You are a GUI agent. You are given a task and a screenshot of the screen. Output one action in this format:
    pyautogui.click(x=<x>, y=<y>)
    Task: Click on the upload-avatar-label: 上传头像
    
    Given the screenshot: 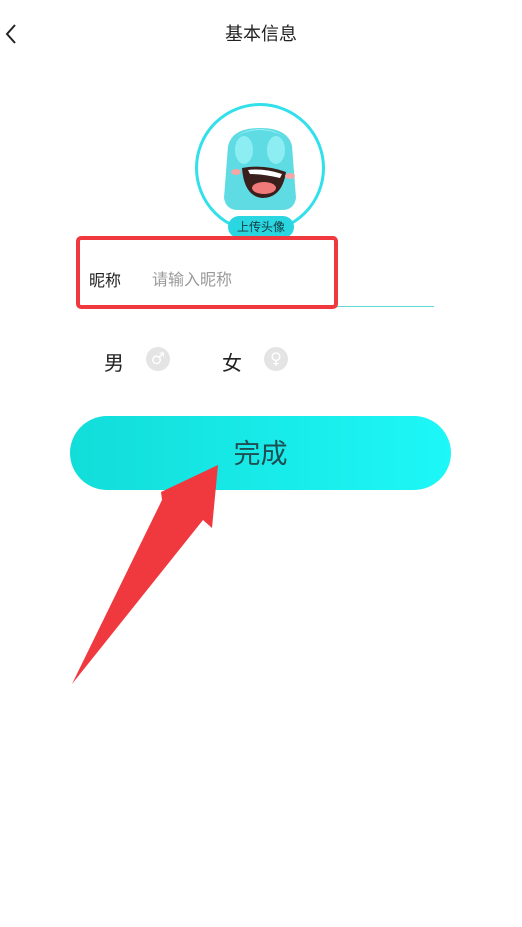 What is the action you would take?
    pyautogui.click(x=261, y=227)
    